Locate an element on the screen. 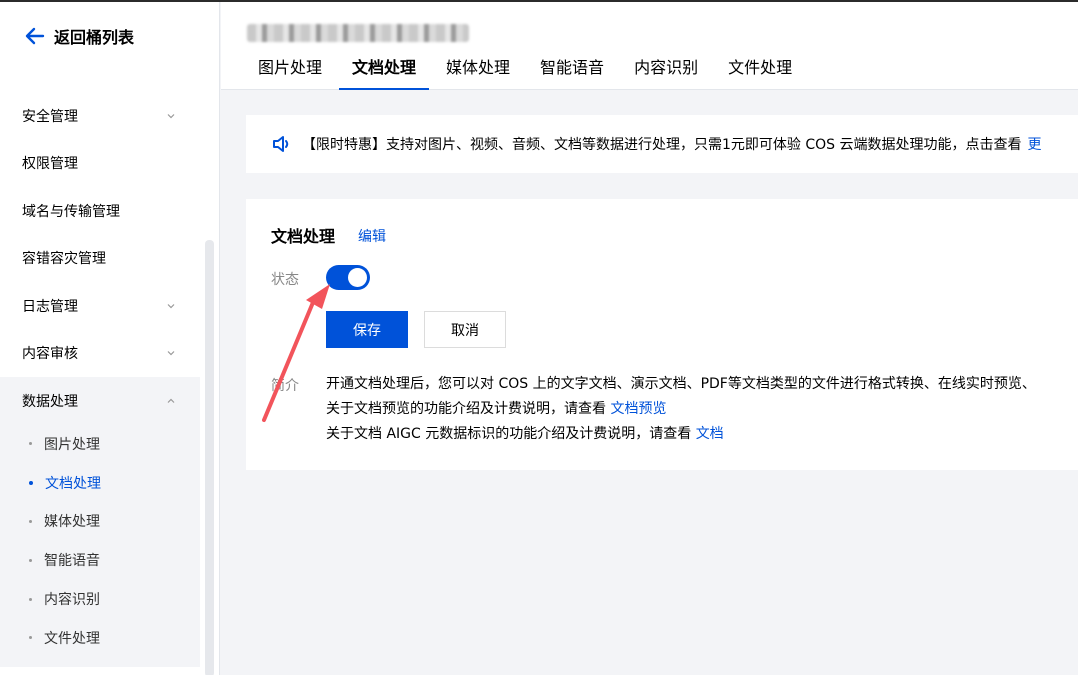  save-button: 保存 is located at coordinates (367, 329).